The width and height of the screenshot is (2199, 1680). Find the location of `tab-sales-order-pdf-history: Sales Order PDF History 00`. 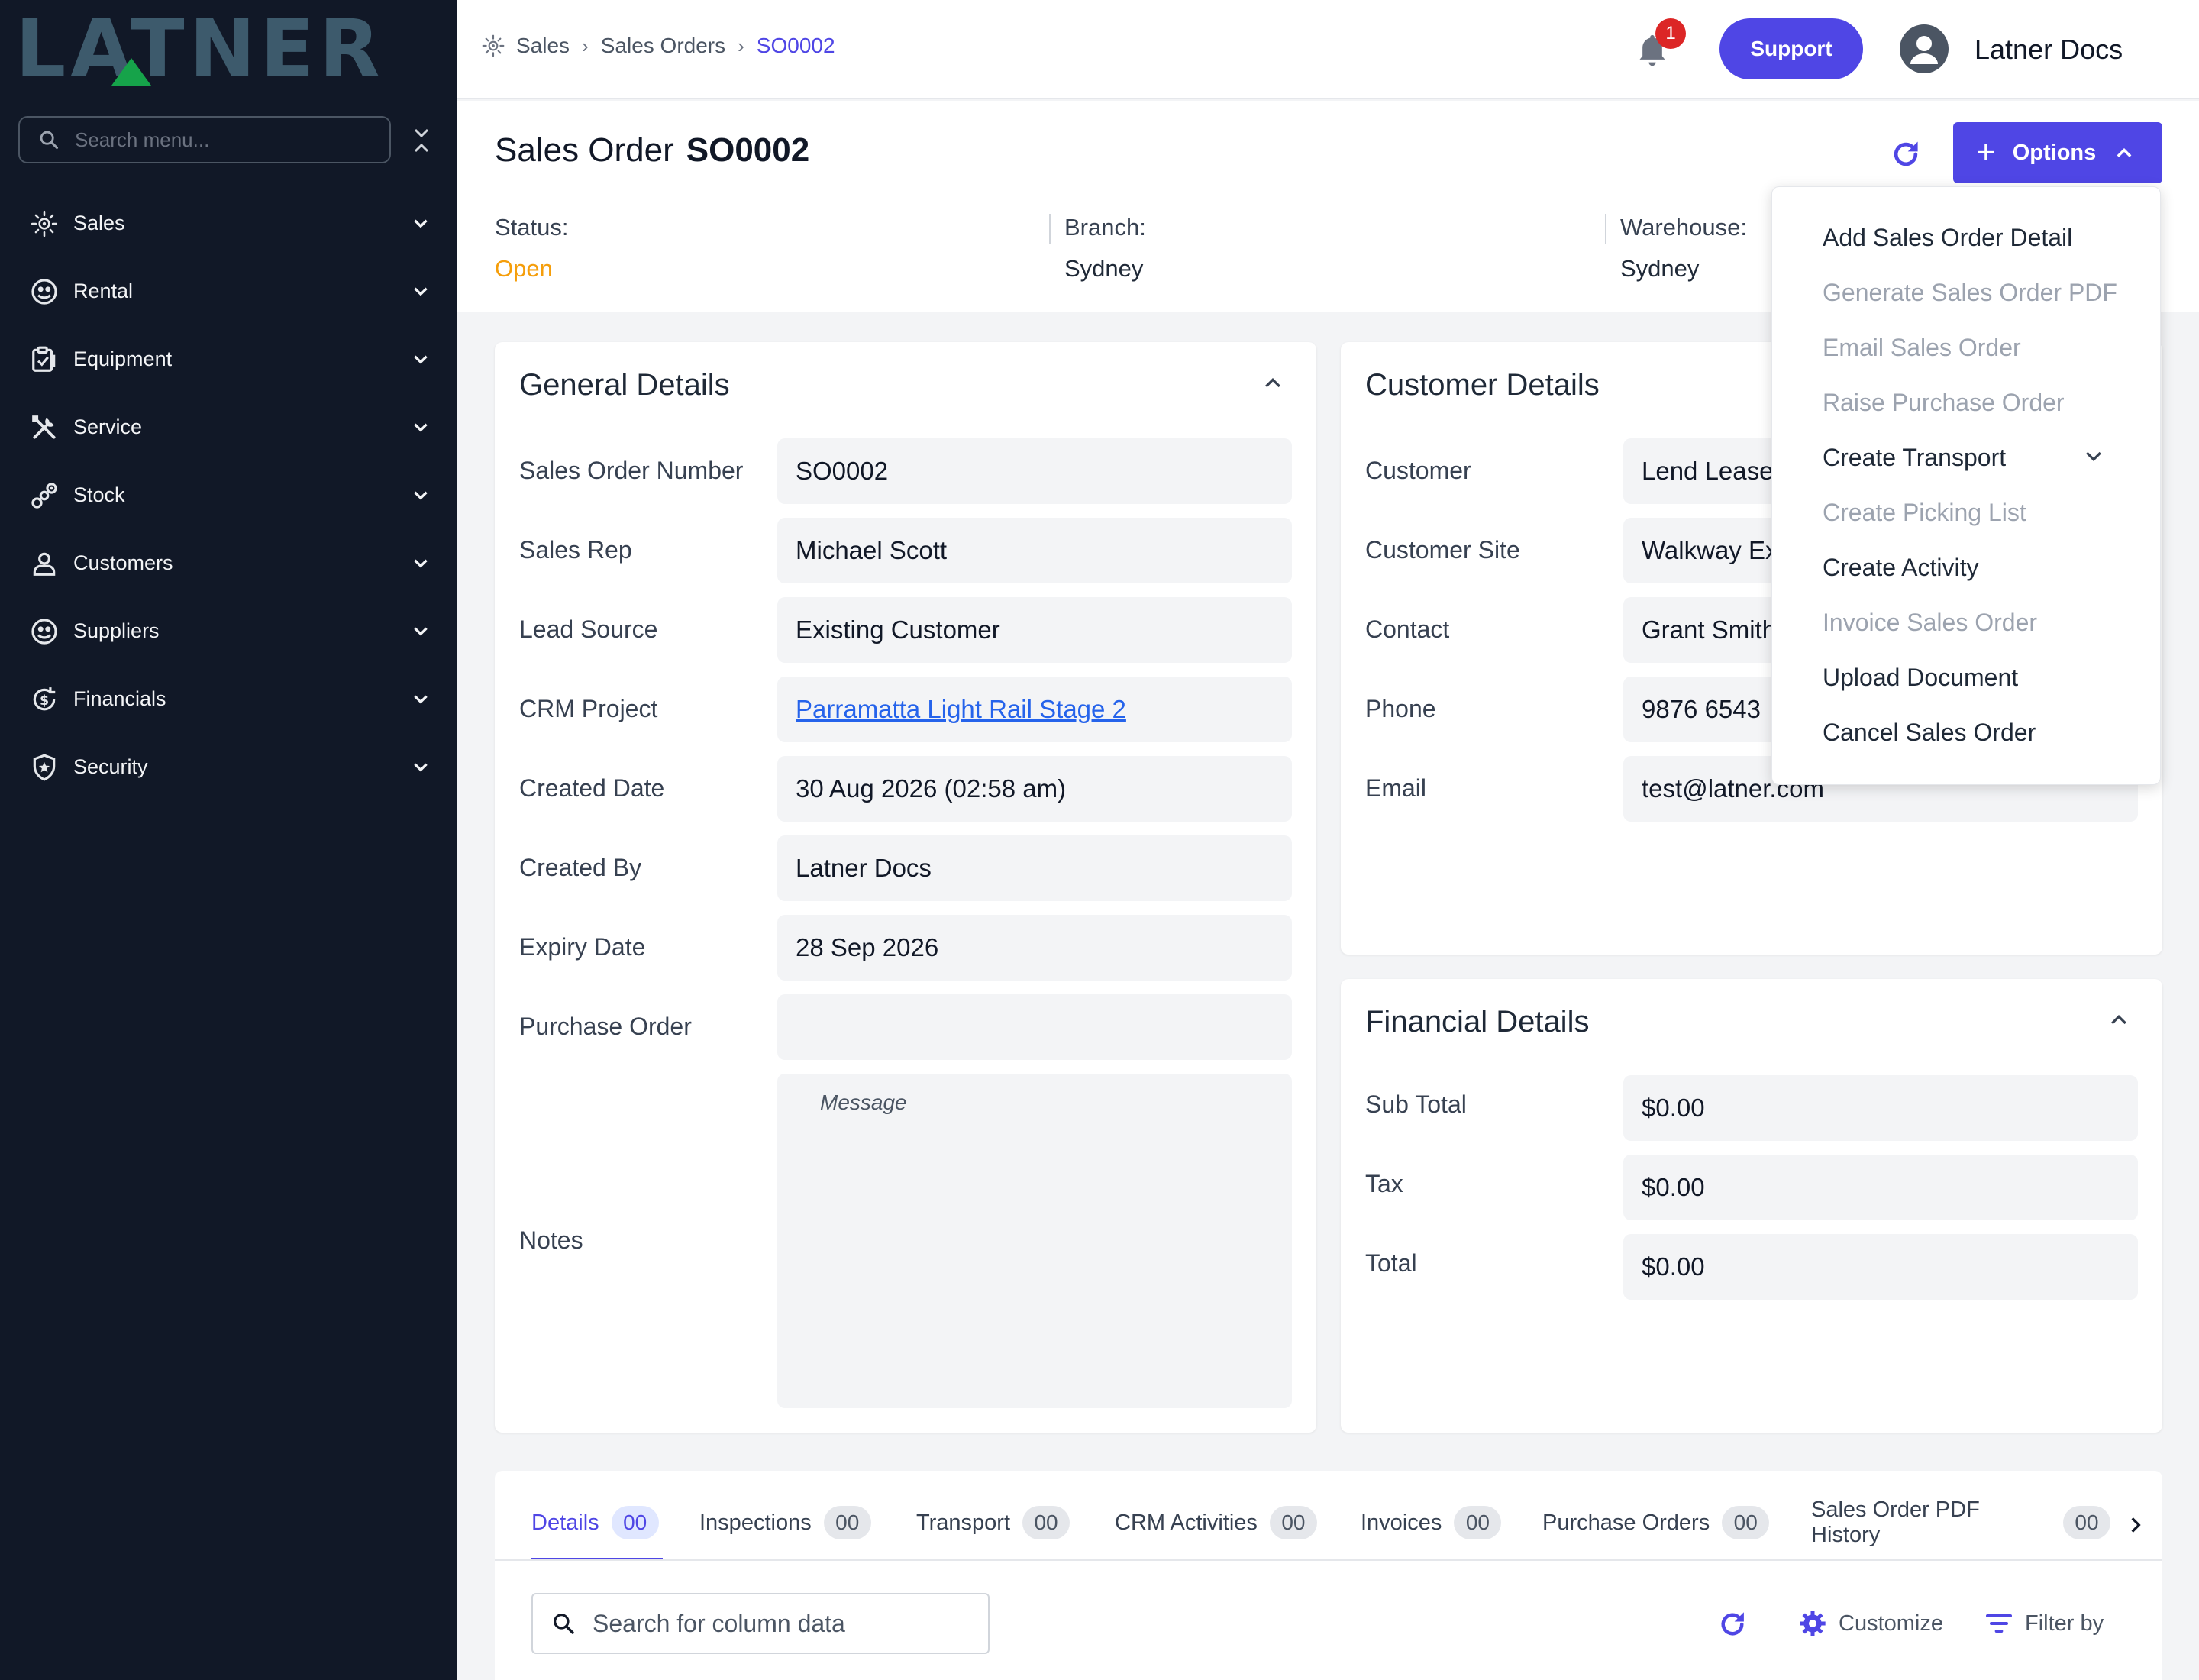

tab-sales-order-pdf-history: Sales Order PDF History 00 is located at coordinates (1961, 1522).